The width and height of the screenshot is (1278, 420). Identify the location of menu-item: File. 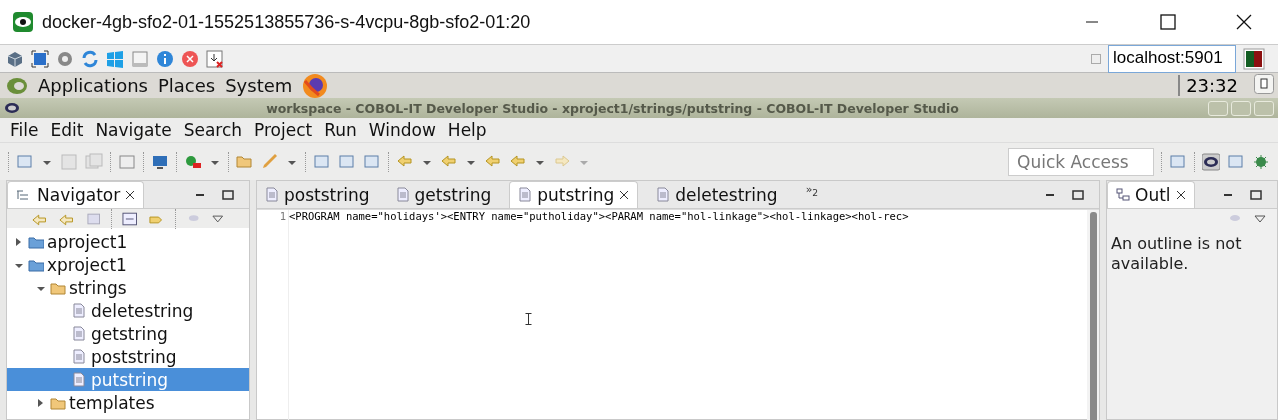
(24, 130).